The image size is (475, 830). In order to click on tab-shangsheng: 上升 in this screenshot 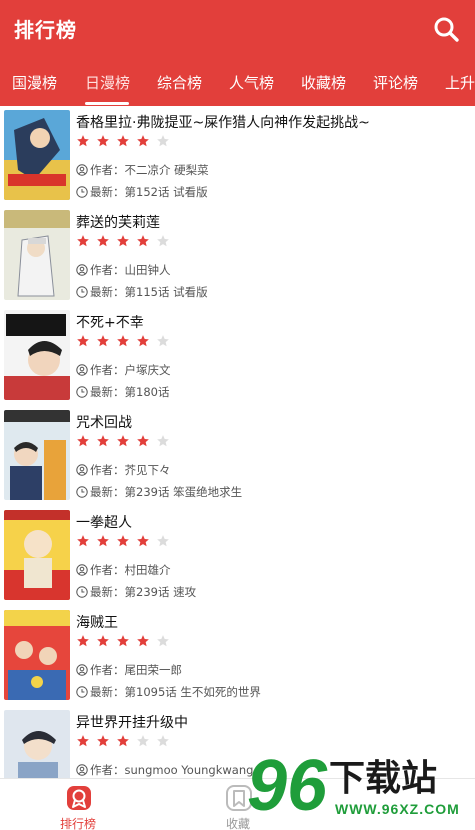, I will do `click(460, 82)`.